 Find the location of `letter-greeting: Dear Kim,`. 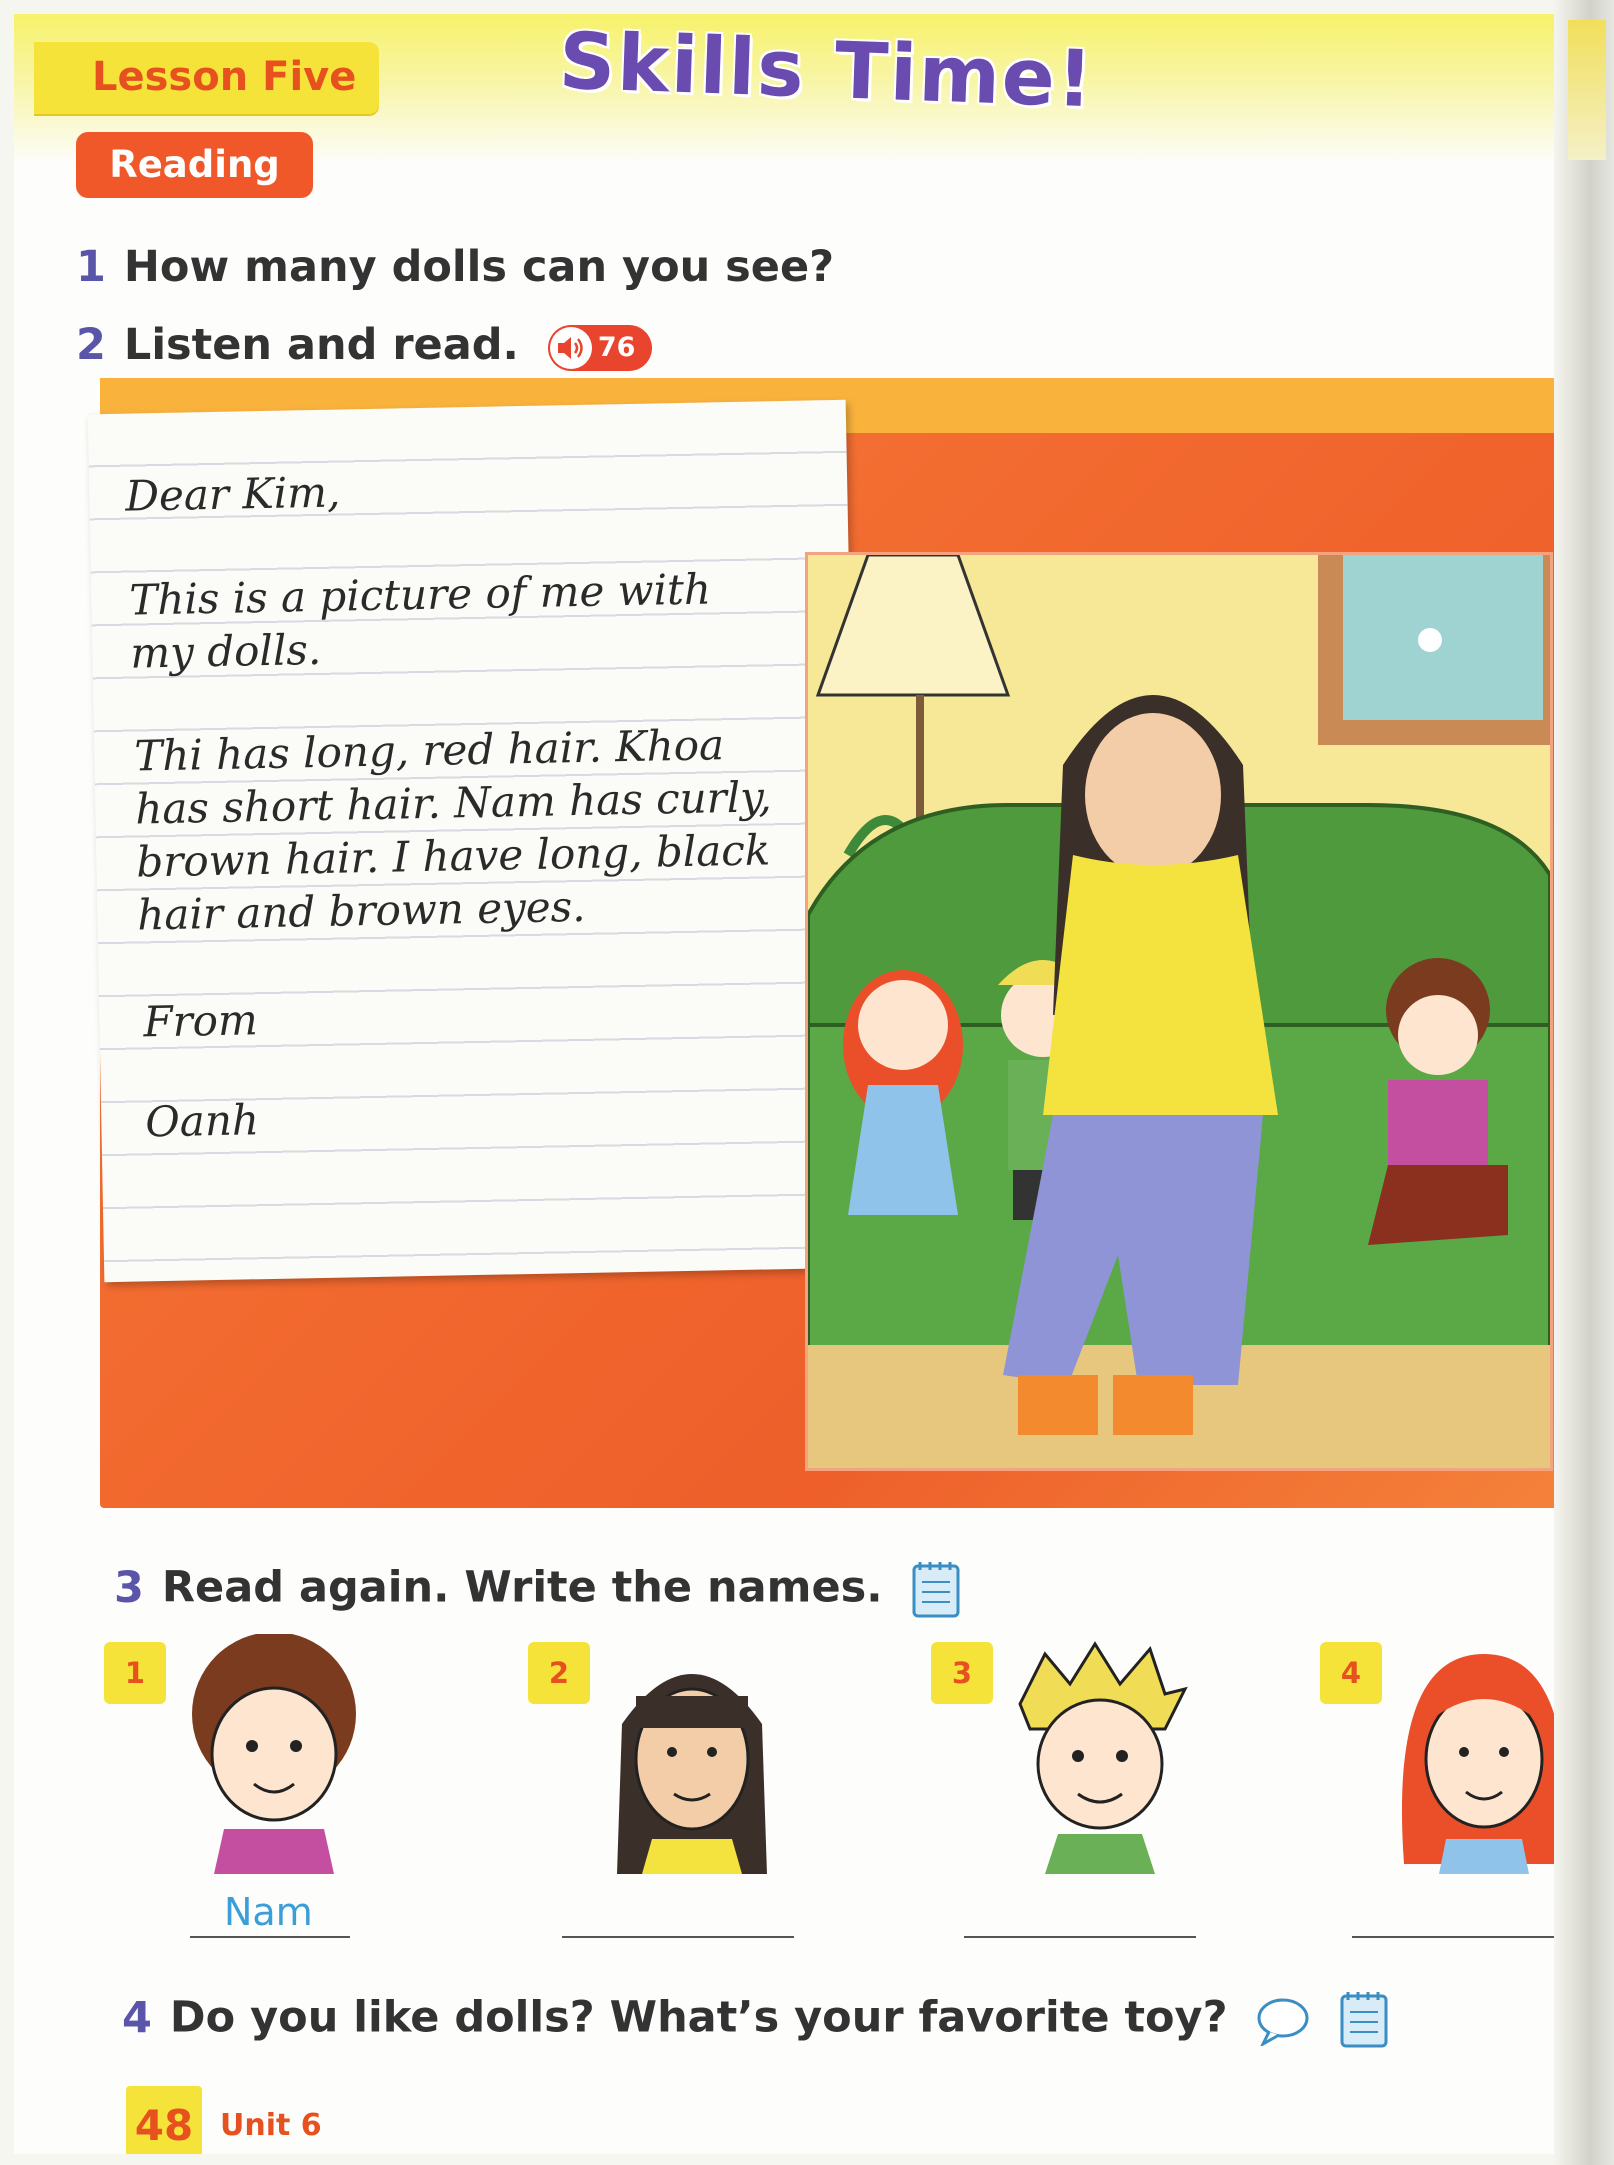

letter-greeting: Dear Kim, is located at coordinates (232, 494).